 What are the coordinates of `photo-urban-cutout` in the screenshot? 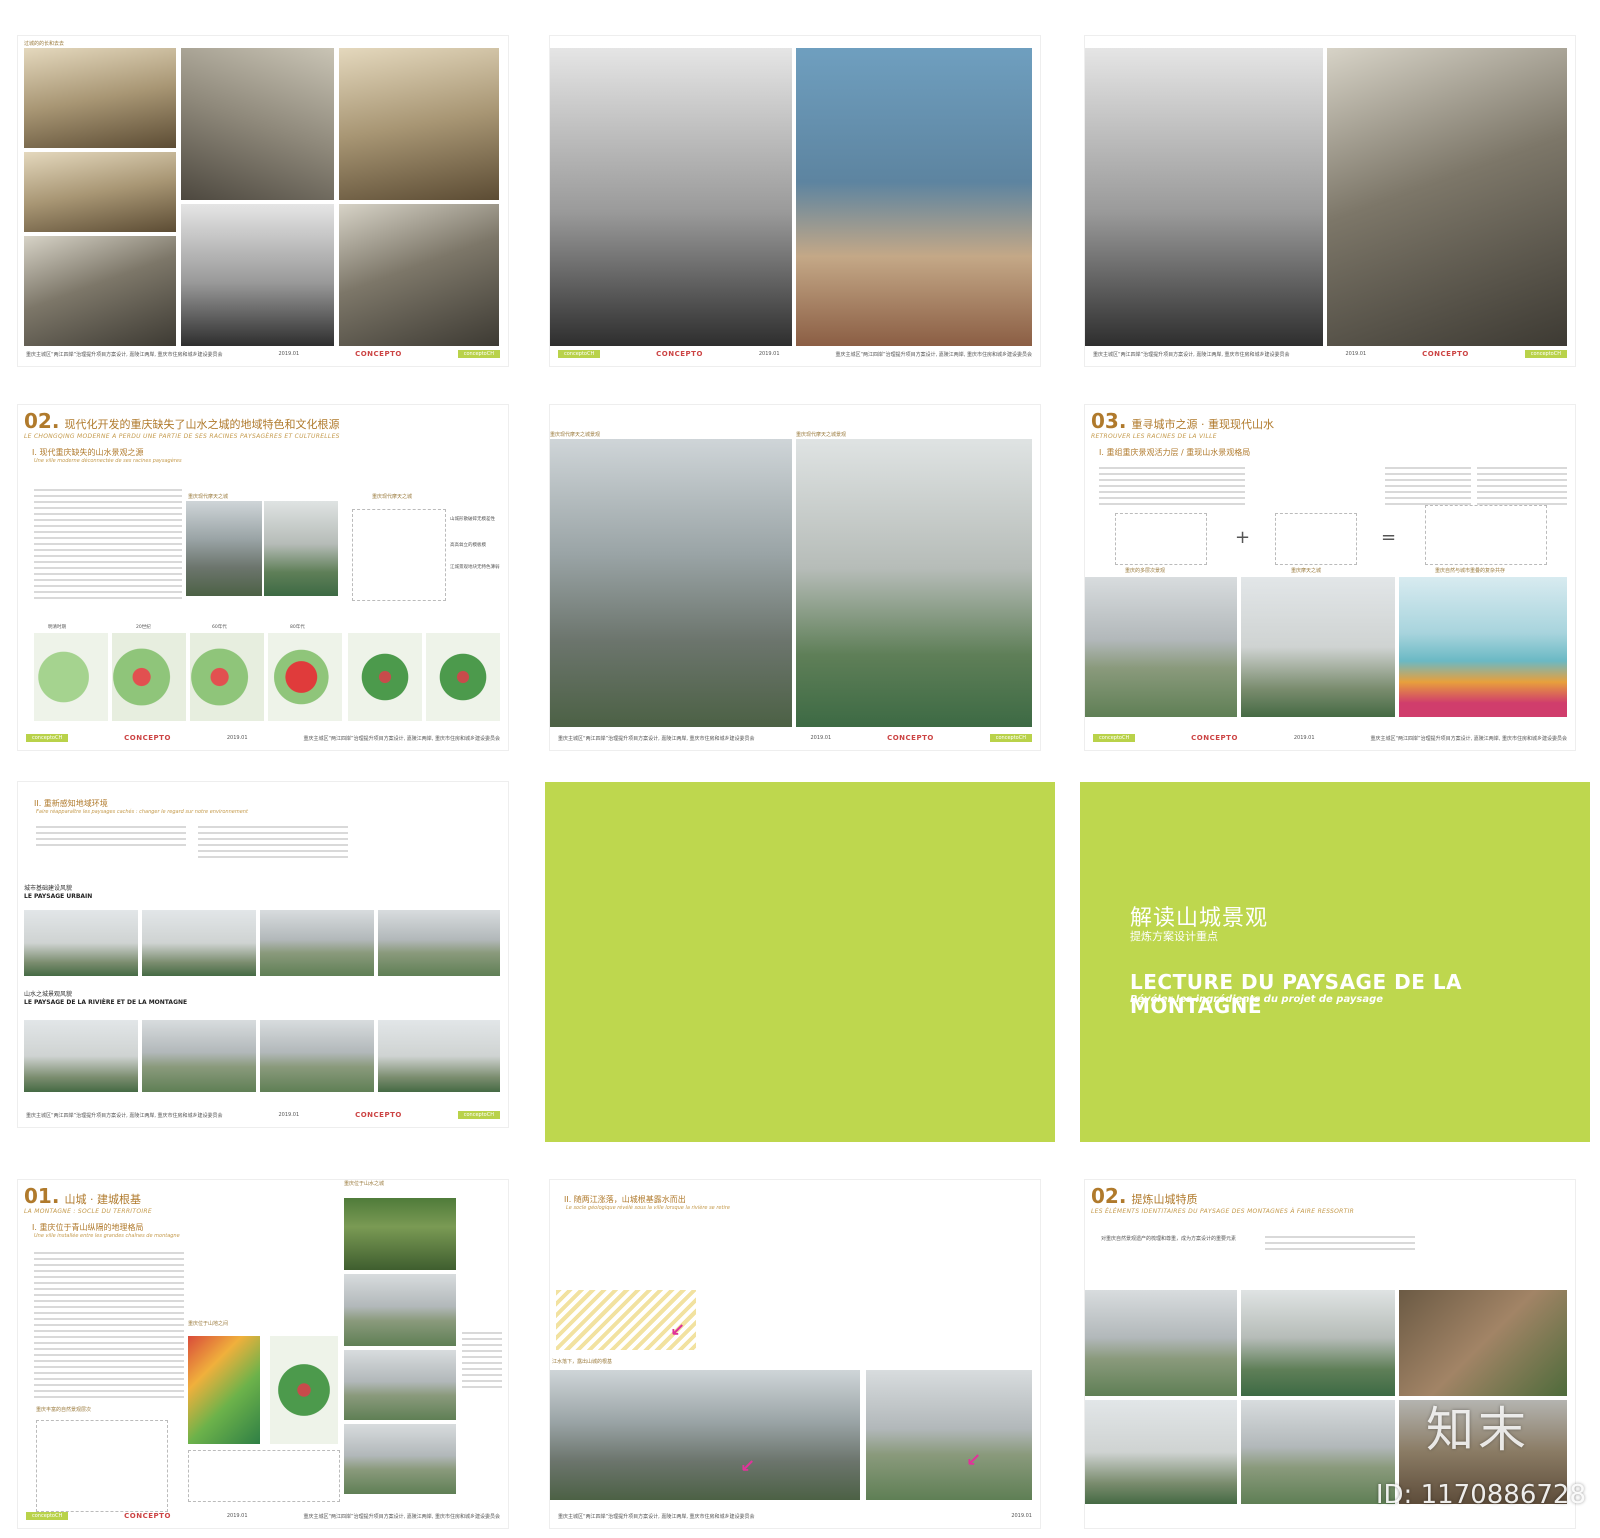 It's located at (317, 943).